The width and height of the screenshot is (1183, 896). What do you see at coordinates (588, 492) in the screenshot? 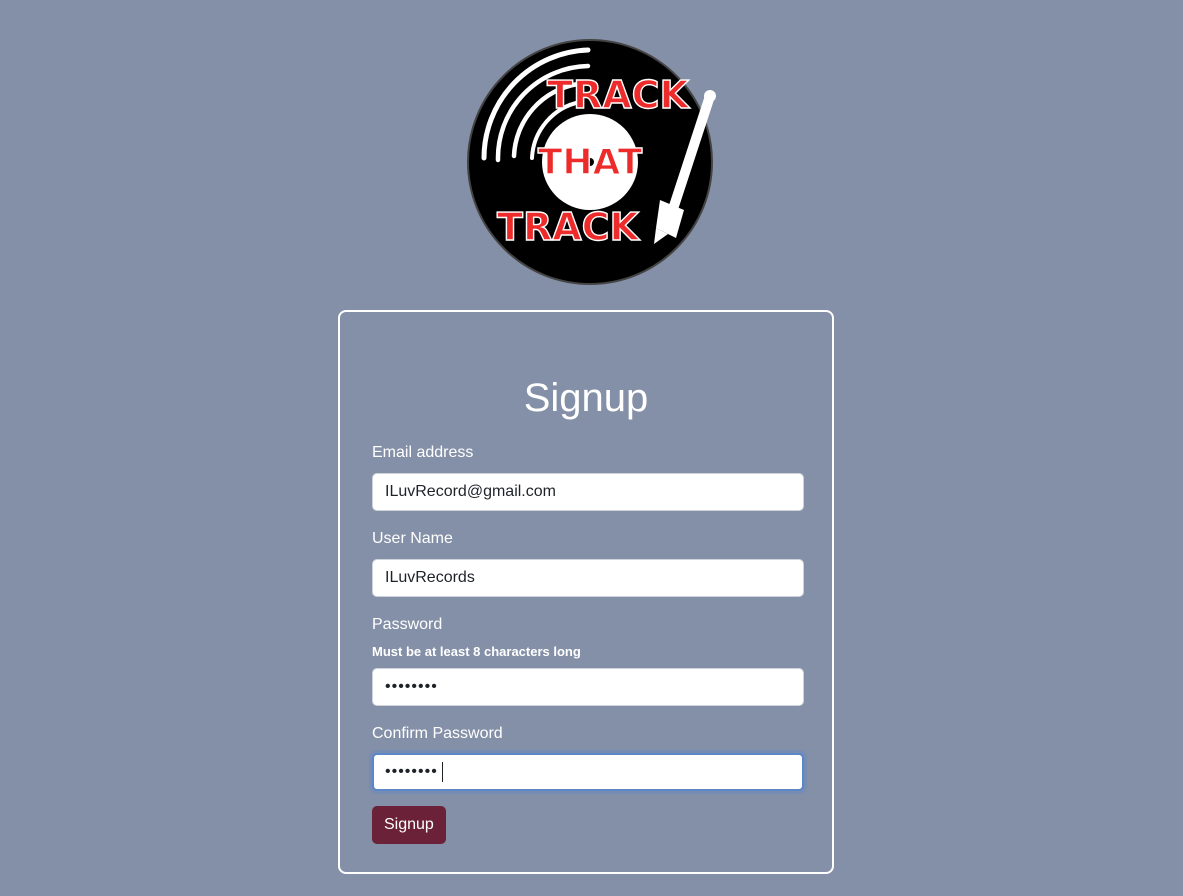
I see `email-field` at bounding box center [588, 492].